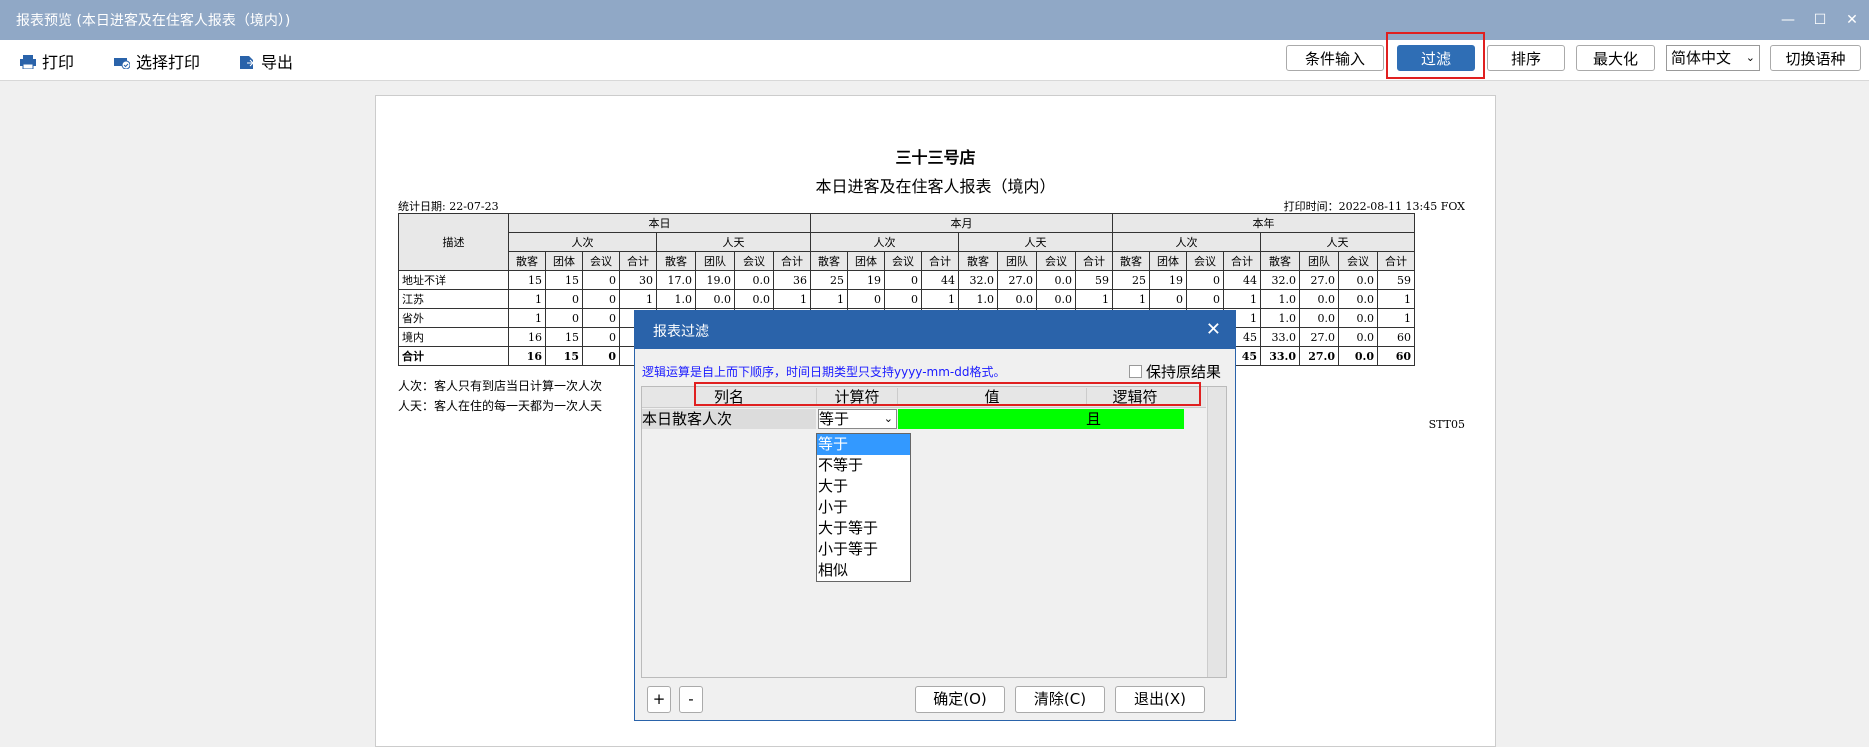  I want to click on dropdown-option: 等于, so click(863, 444).